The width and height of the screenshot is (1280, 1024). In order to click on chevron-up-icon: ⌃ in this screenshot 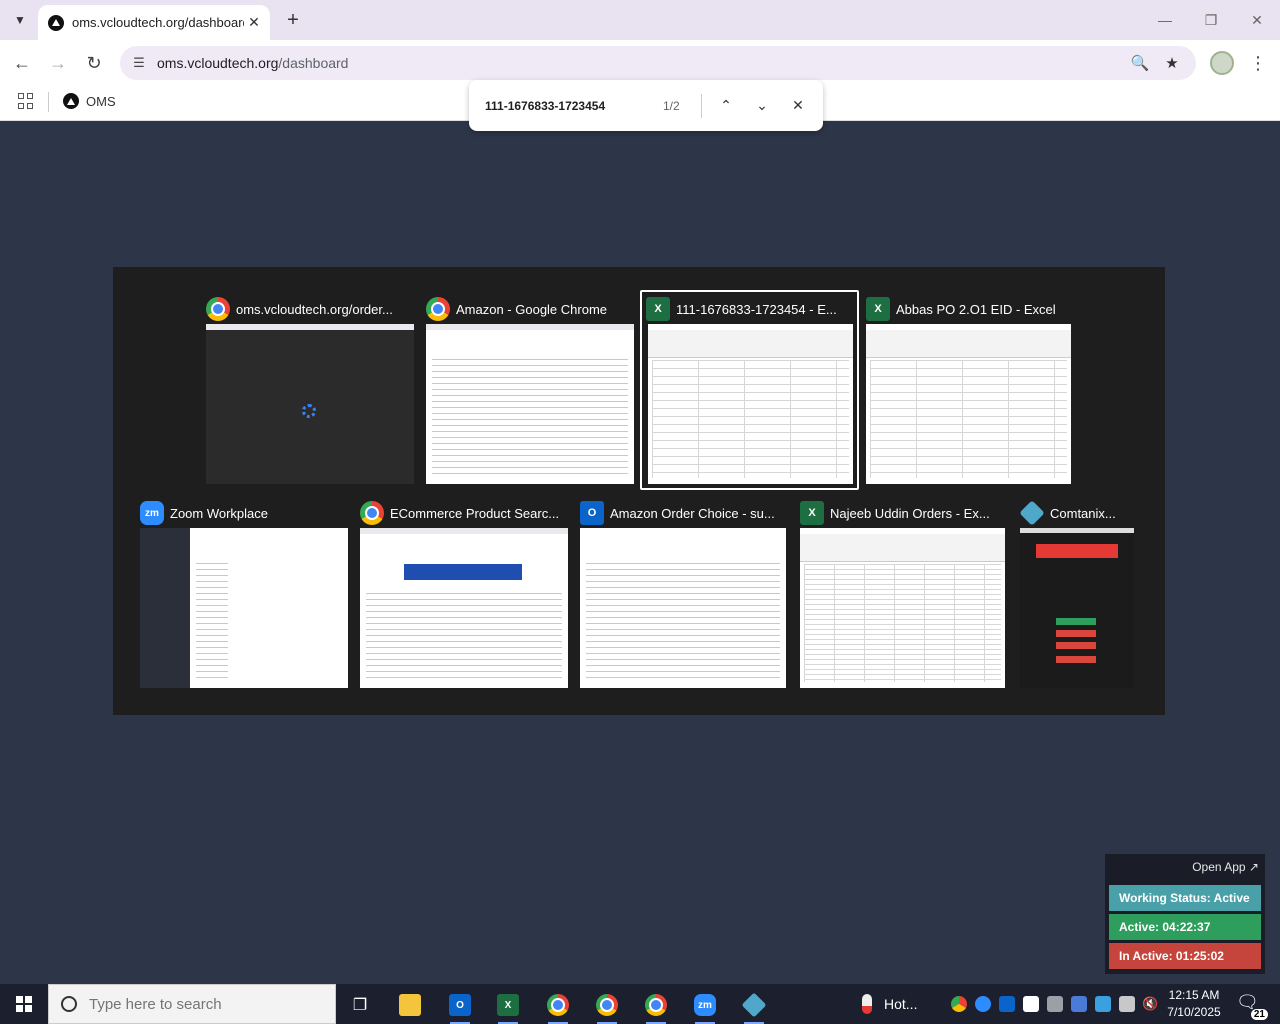, I will do `click(726, 105)`.